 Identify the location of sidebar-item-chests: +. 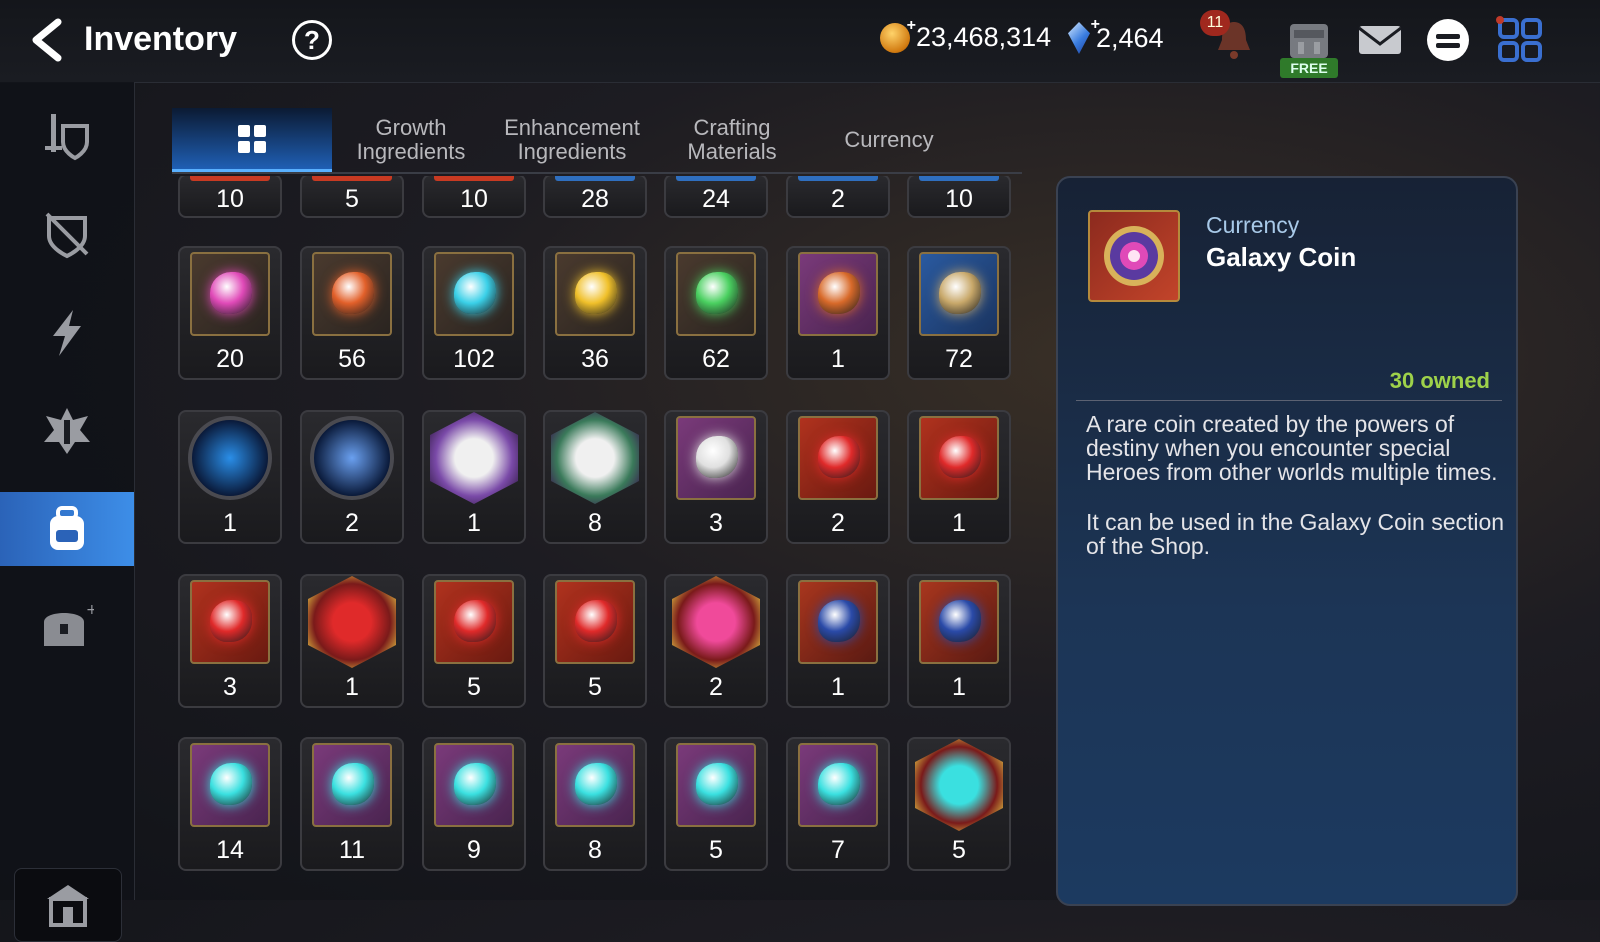
(67, 627).